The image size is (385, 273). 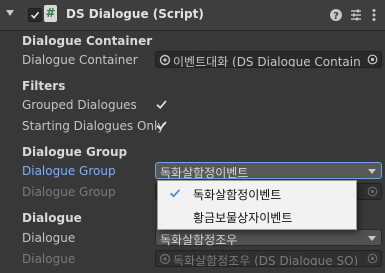 I want to click on section-title: Filters, so click(x=44, y=86).